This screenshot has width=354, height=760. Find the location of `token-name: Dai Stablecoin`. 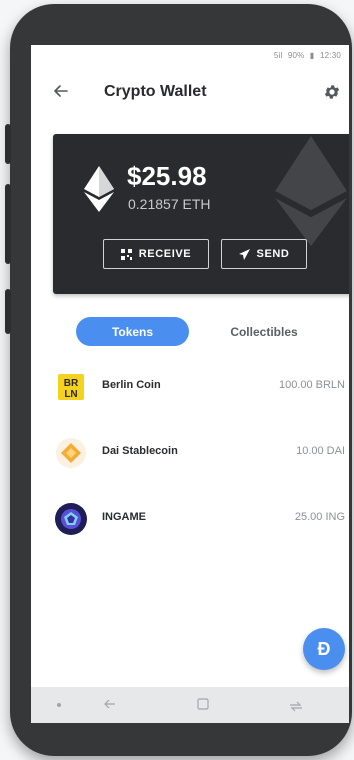

token-name: Dai Stablecoin is located at coordinates (140, 451).